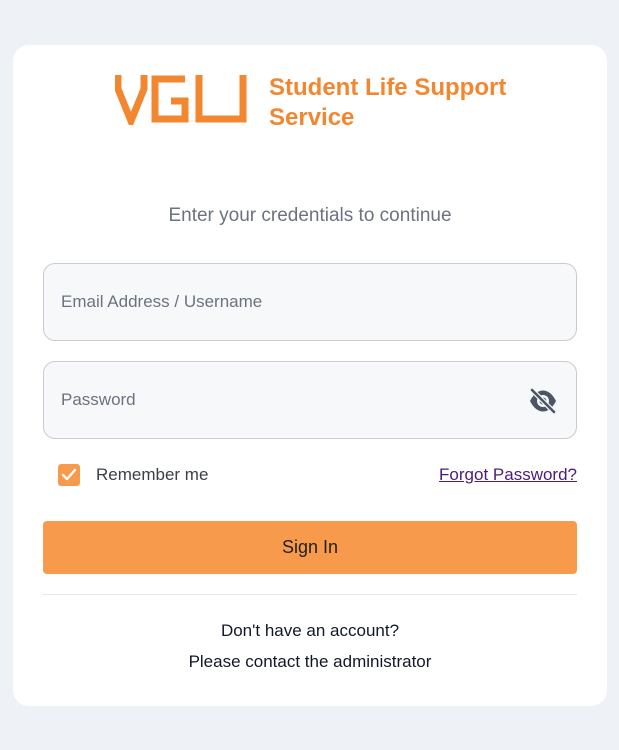 This screenshot has width=619, height=750. Describe the element at coordinates (387, 103) in the screenshot. I see `brand-title: Student Life Support Service` at that location.